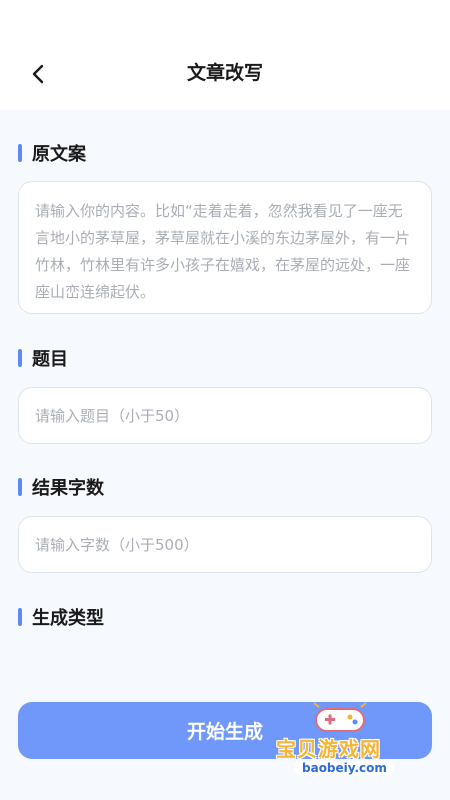 The image size is (450, 800). I want to click on topic-section-label: 题目, so click(43, 358).